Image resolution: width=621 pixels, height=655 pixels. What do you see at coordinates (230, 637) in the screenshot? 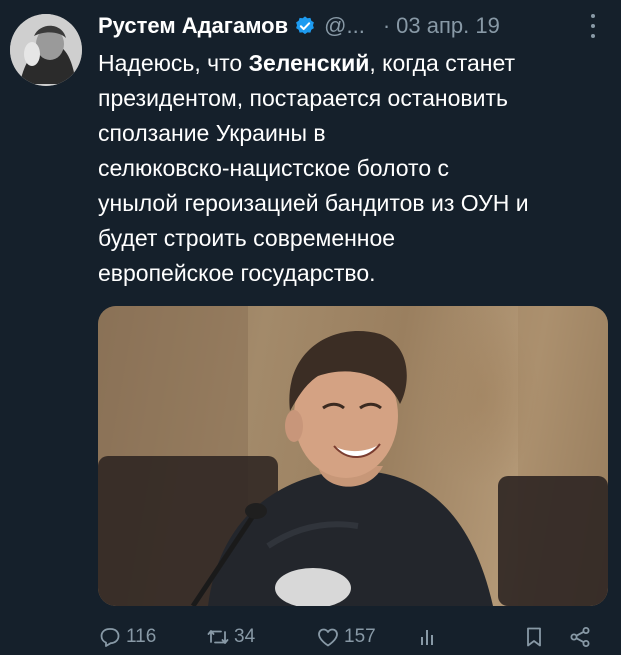
I see `retweet-button: 34` at bounding box center [230, 637].